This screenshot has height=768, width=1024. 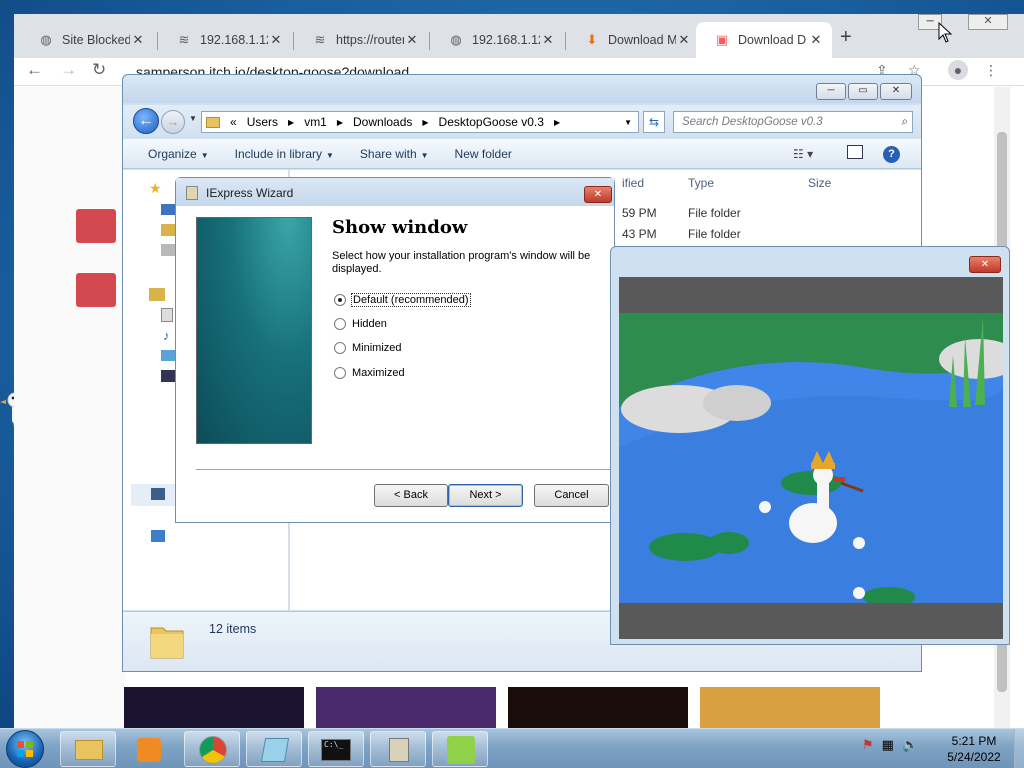 I want to click on start-button, so click(x=25, y=749).